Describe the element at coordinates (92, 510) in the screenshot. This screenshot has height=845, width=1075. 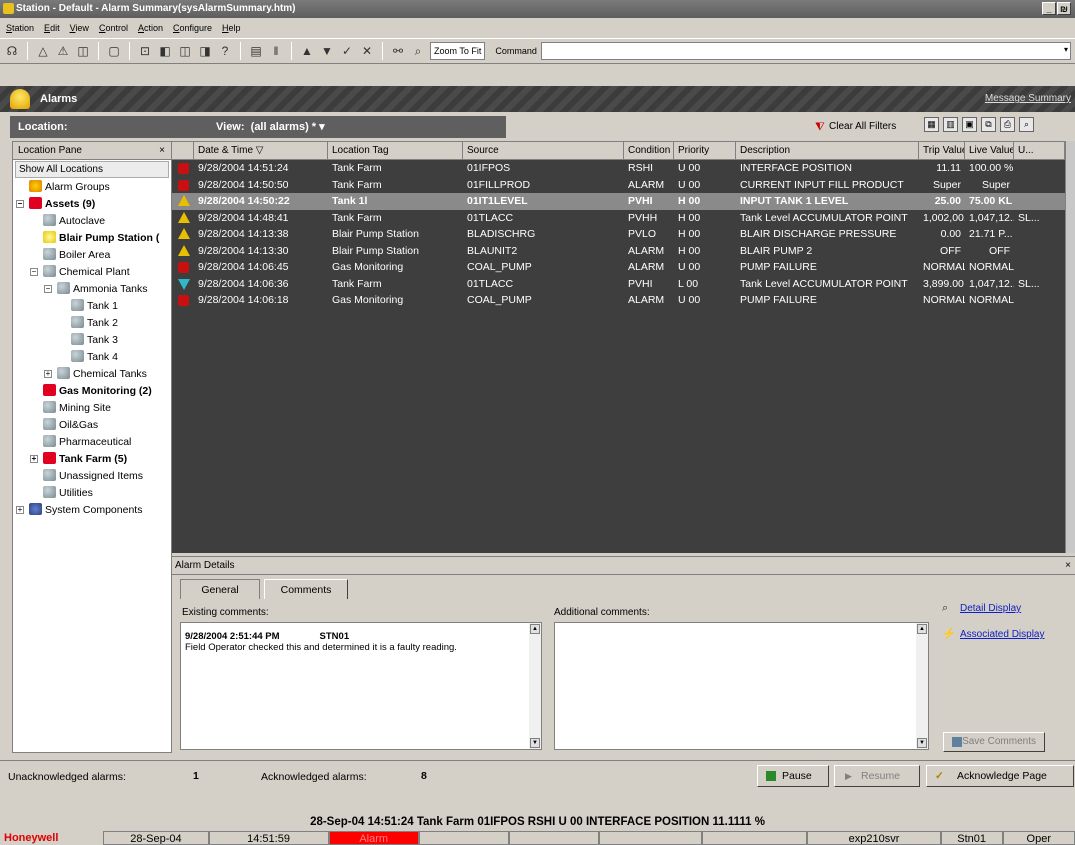
I see `tree-node: + System Components` at that location.